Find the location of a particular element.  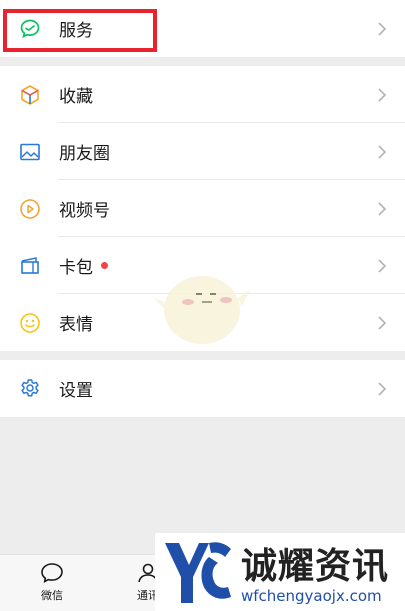

notification-dot is located at coordinates (104, 265).